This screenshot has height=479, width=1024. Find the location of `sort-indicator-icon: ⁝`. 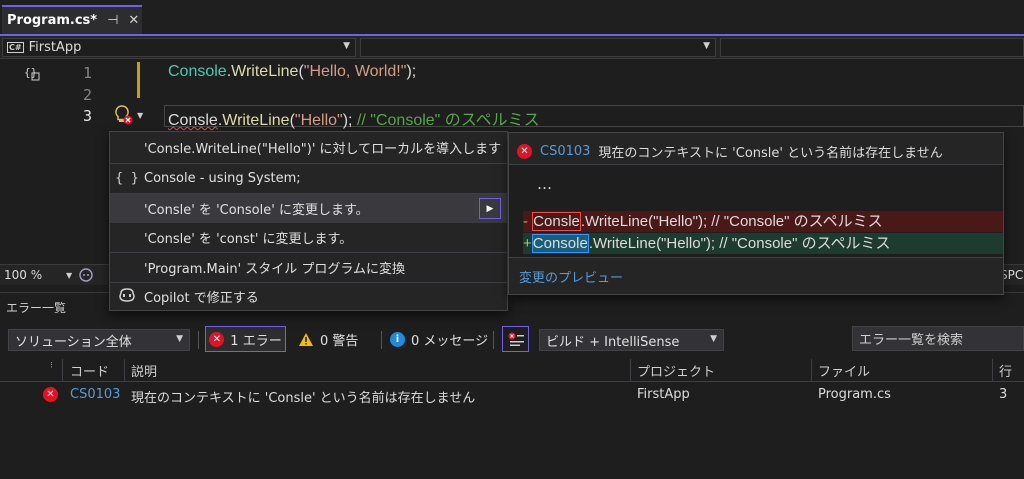

sort-indicator-icon: ⁝ is located at coordinates (51, 366).